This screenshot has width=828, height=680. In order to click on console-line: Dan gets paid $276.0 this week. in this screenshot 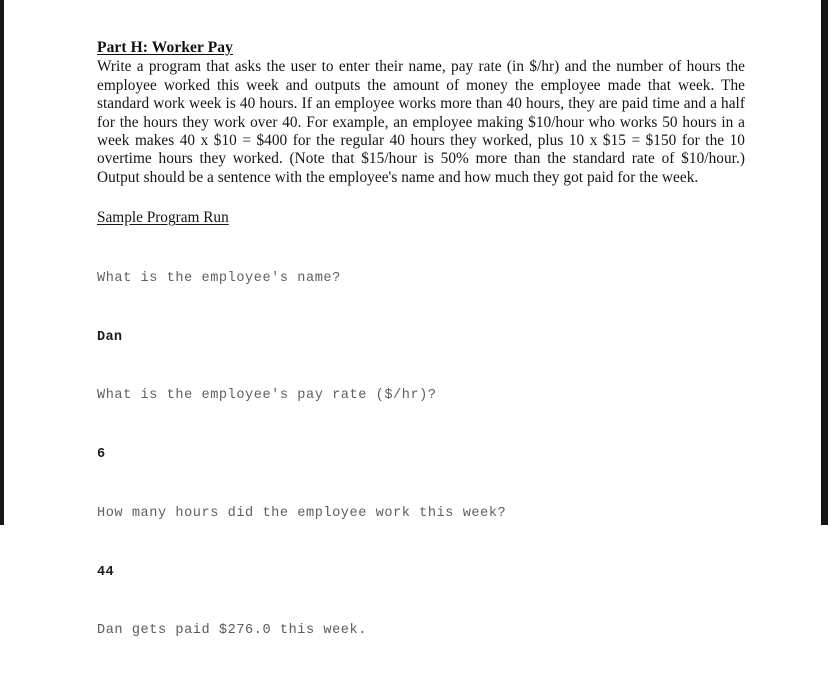, I will do `click(232, 631)`.